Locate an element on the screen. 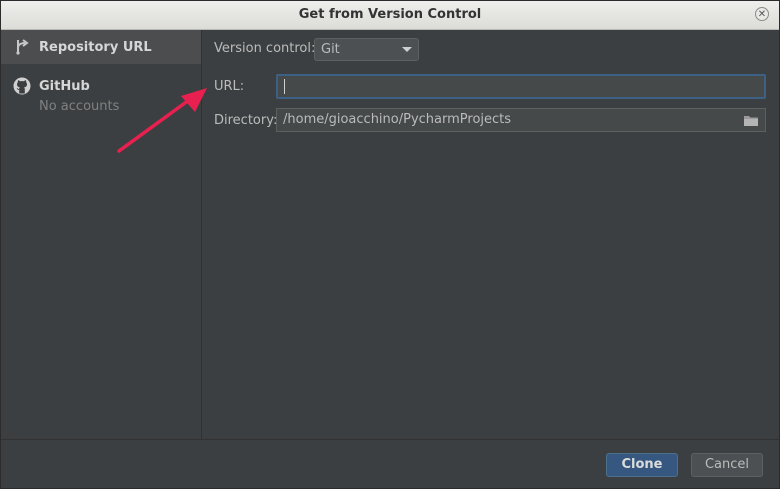 The height and width of the screenshot is (489, 780). chevron-down-icon is located at coordinates (407, 49).